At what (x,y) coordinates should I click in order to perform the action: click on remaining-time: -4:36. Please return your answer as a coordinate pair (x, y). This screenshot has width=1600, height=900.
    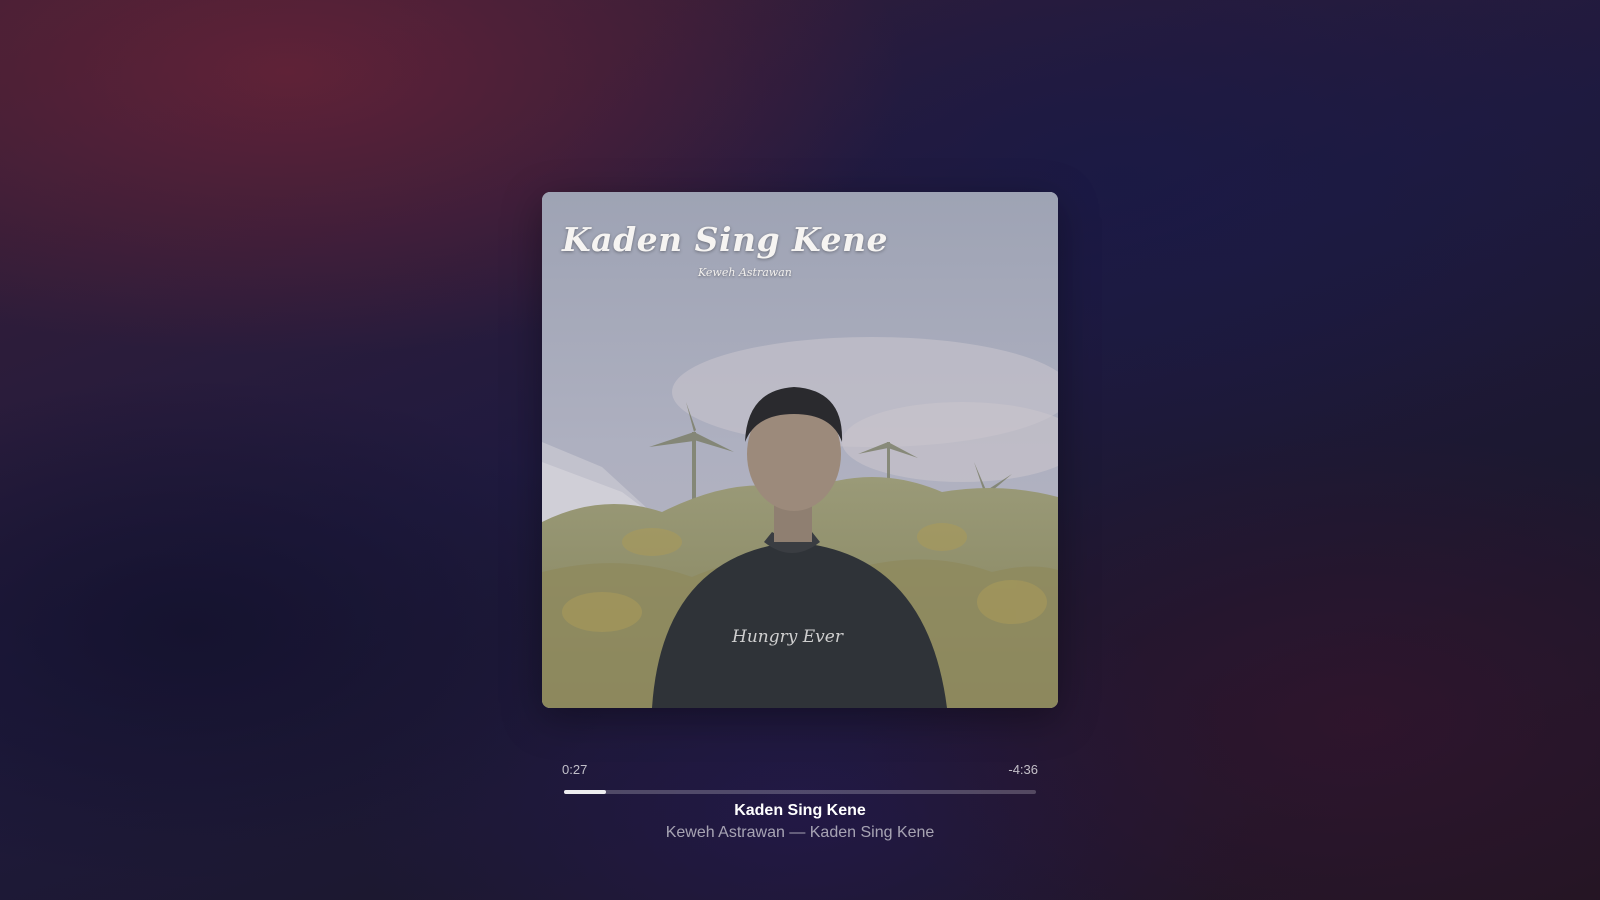
    Looking at the image, I should click on (1023, 769).